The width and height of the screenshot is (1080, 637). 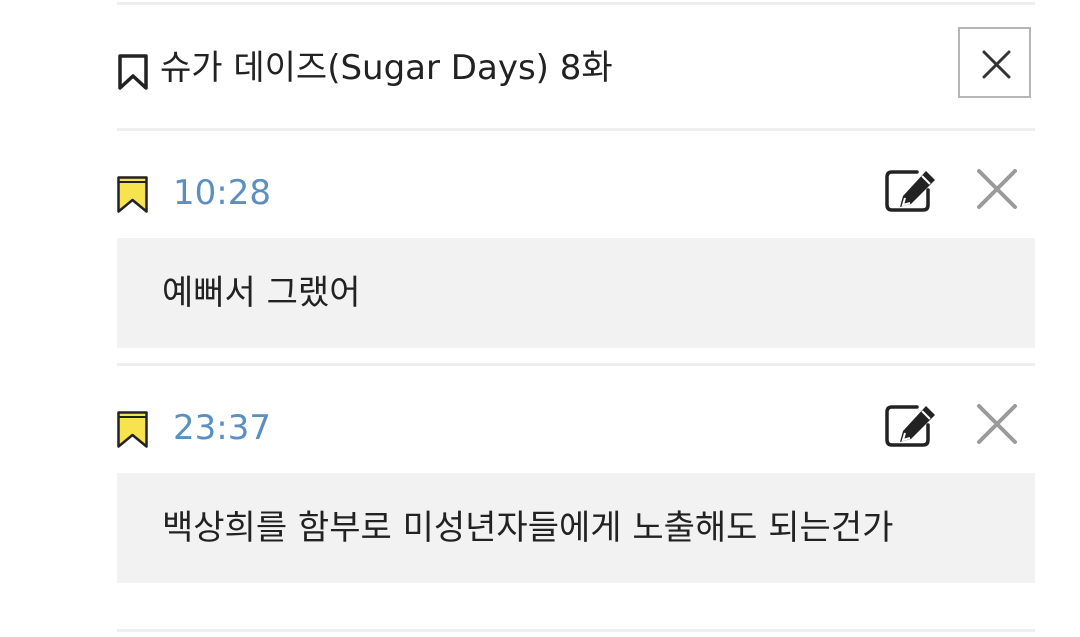 I want to click on bookmark-outline-icon, so click(x=133, y=72).